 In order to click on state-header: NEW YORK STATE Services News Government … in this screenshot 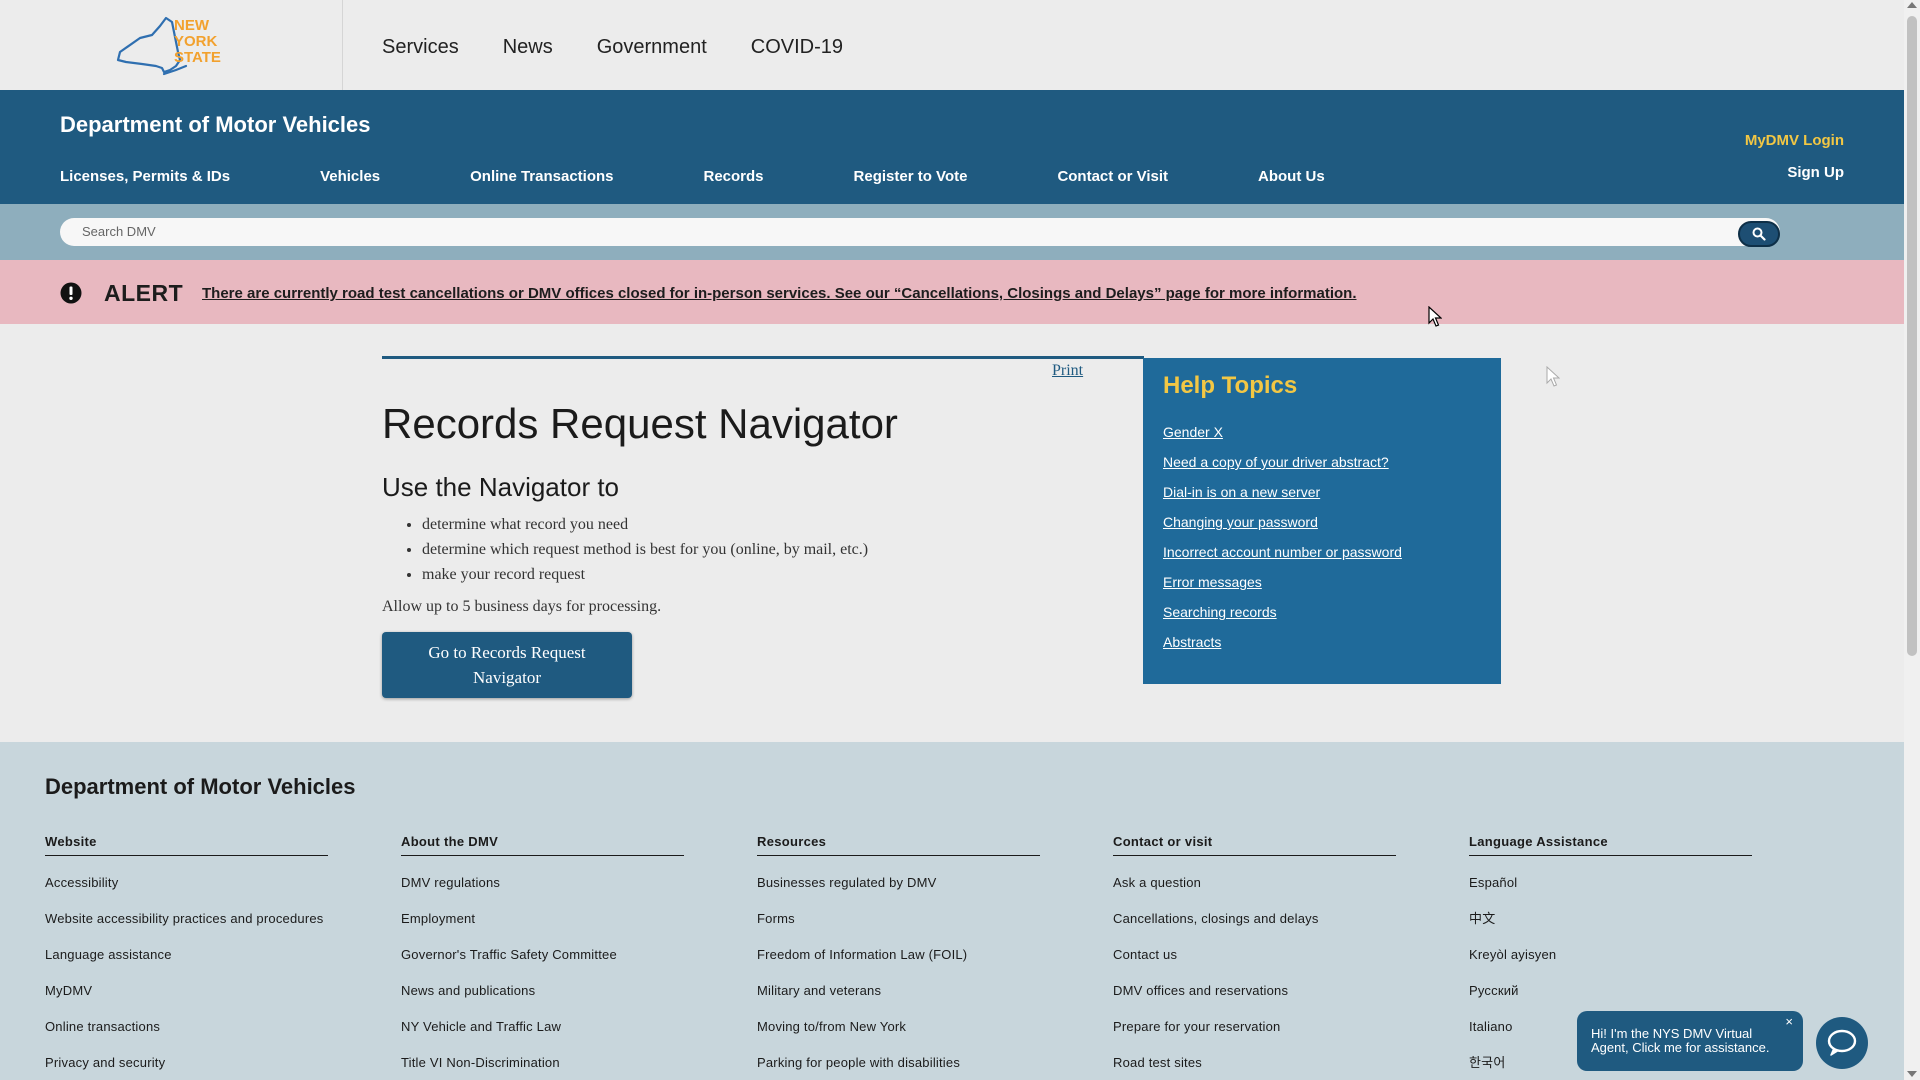, I will do `click(952, 45)`.